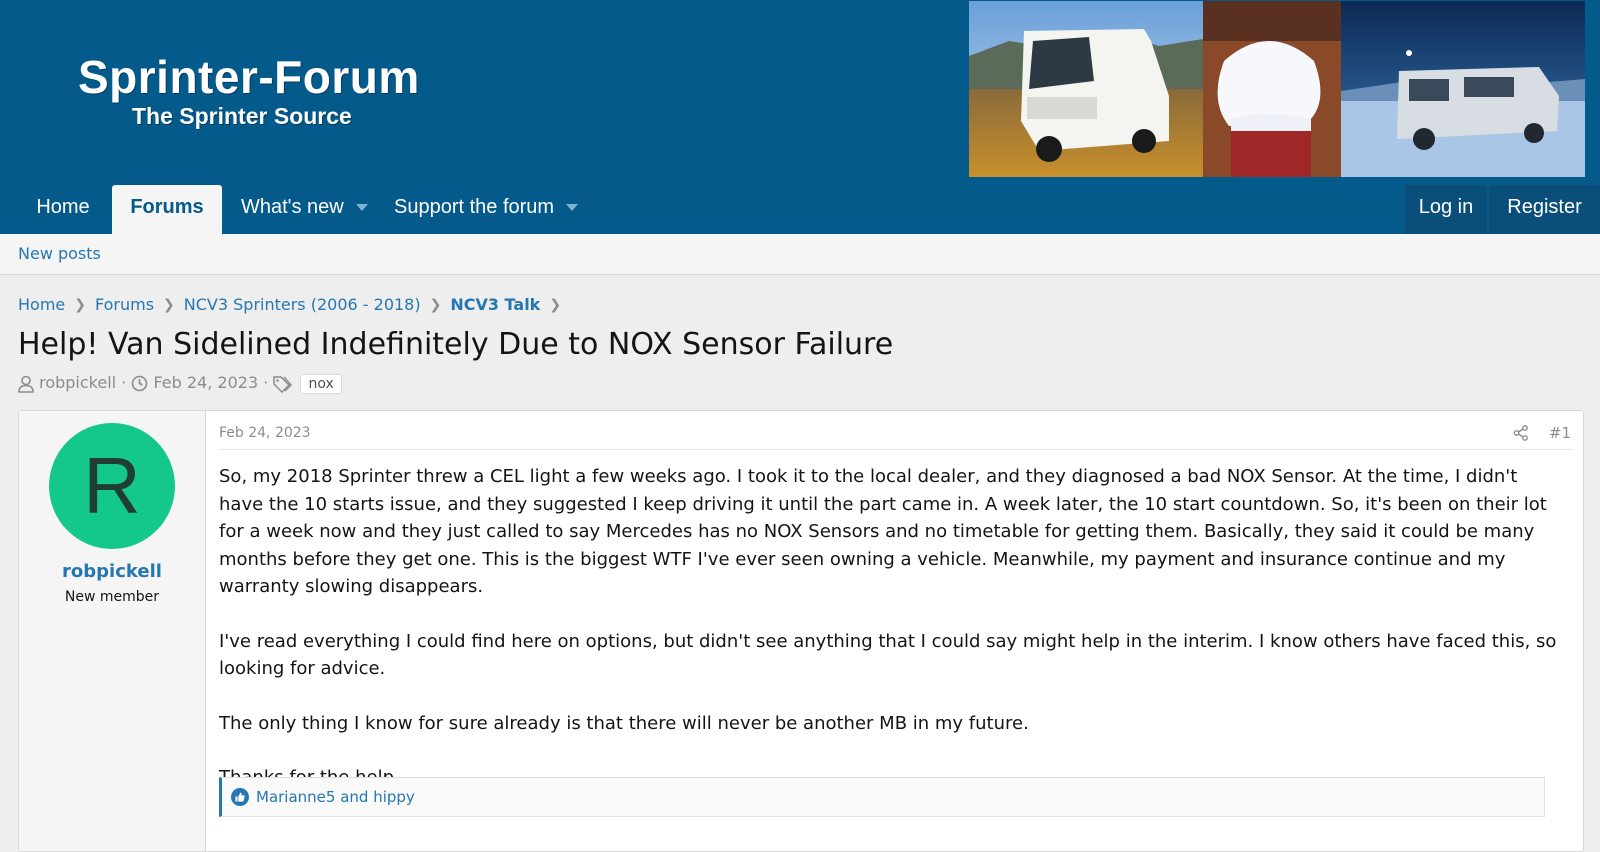  I want to click on nav-whats-new-label: What's new, so click(292, 207).